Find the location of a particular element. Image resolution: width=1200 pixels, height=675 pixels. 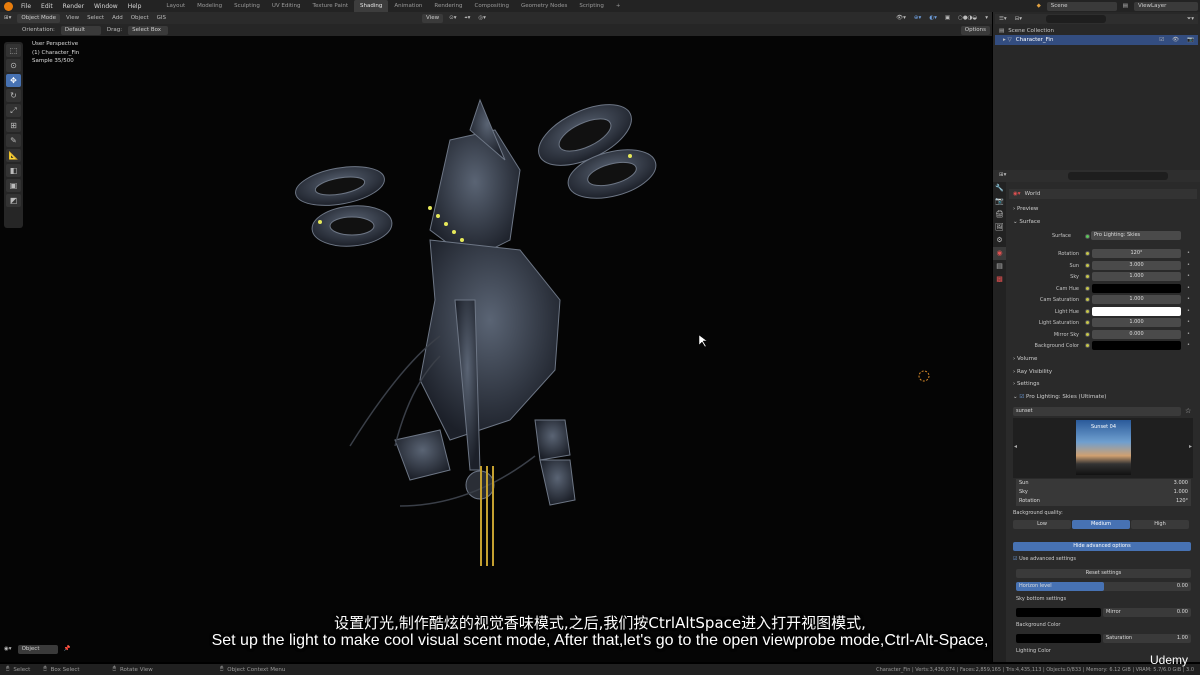

visibility-icon: 👁▾ is located at coordinates (901, 18).